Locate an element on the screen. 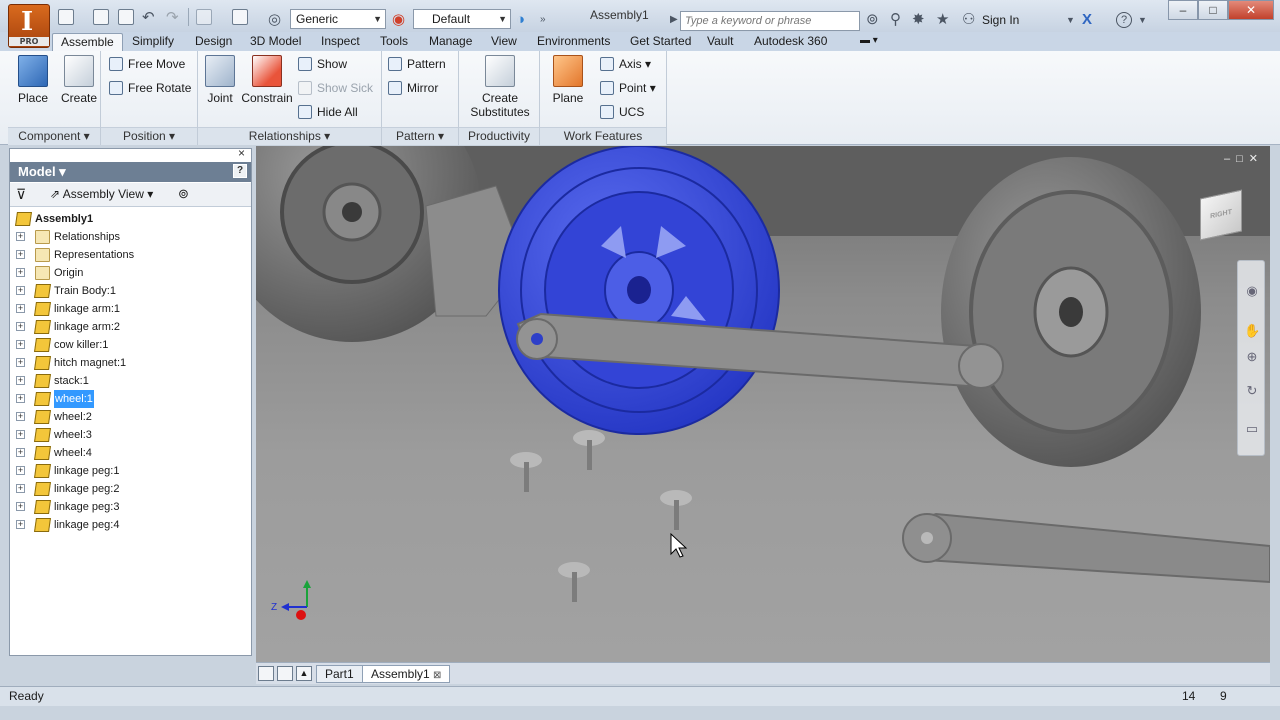 This screenshot has height=720, width=1280. point-button: Point ▾ is located at coordinates (628, 88).